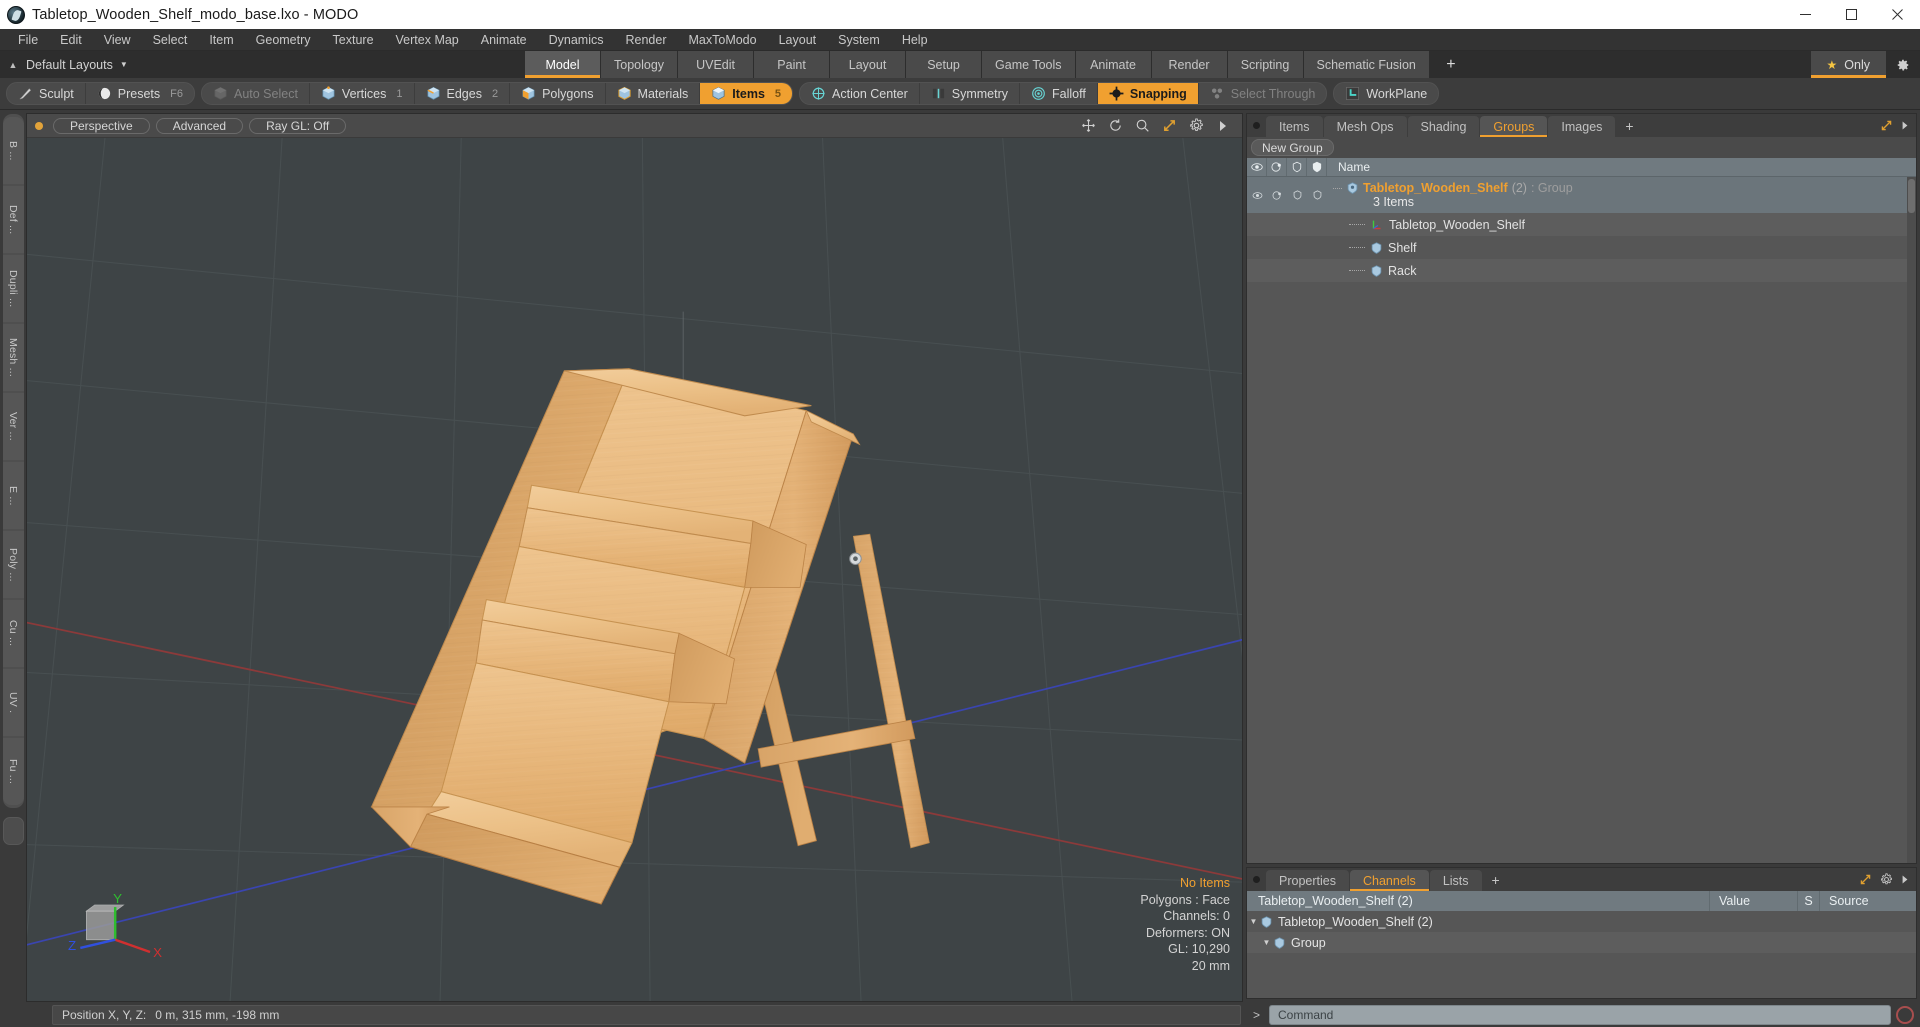  Describe the element at coordinates (1257, 195) in the screenshot. I see `row-eye-icon` at that location.